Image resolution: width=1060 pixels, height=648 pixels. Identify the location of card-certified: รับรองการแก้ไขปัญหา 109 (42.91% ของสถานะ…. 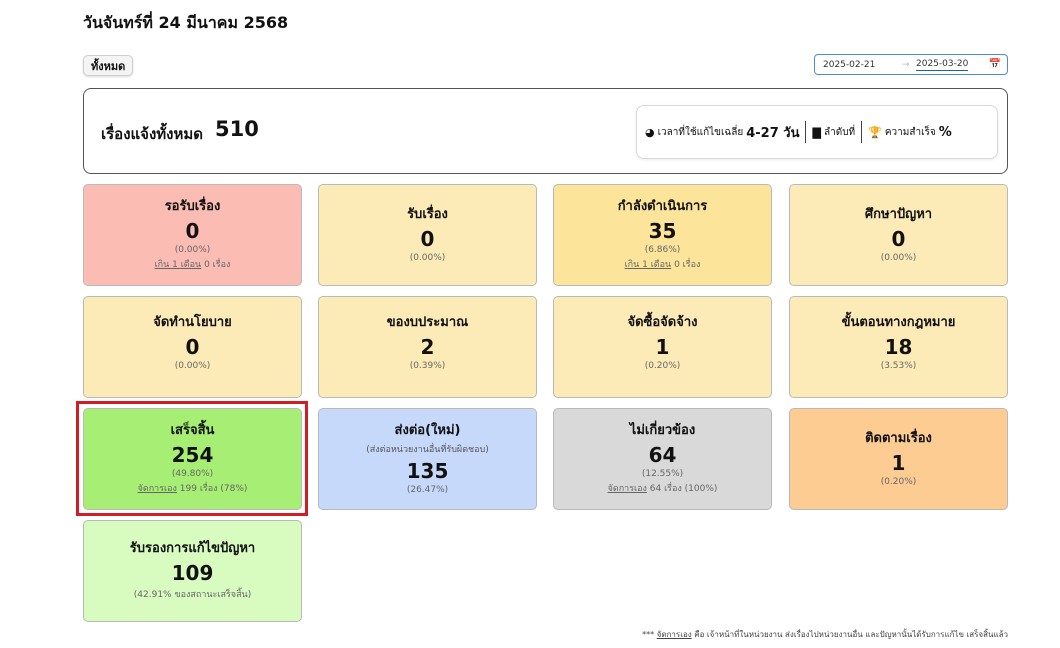
(192, 571).